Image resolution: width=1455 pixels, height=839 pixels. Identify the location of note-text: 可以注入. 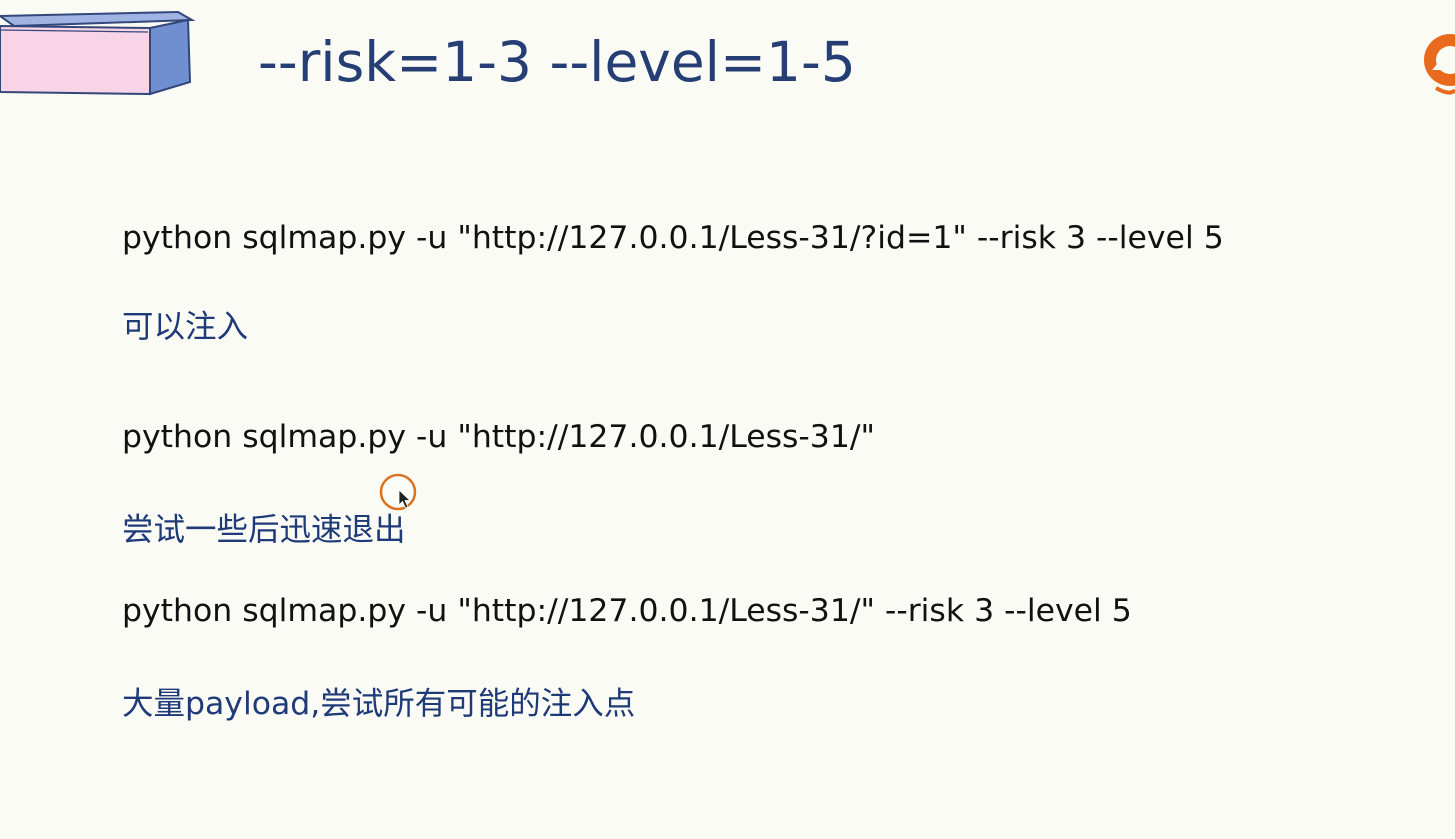
(185, 327).